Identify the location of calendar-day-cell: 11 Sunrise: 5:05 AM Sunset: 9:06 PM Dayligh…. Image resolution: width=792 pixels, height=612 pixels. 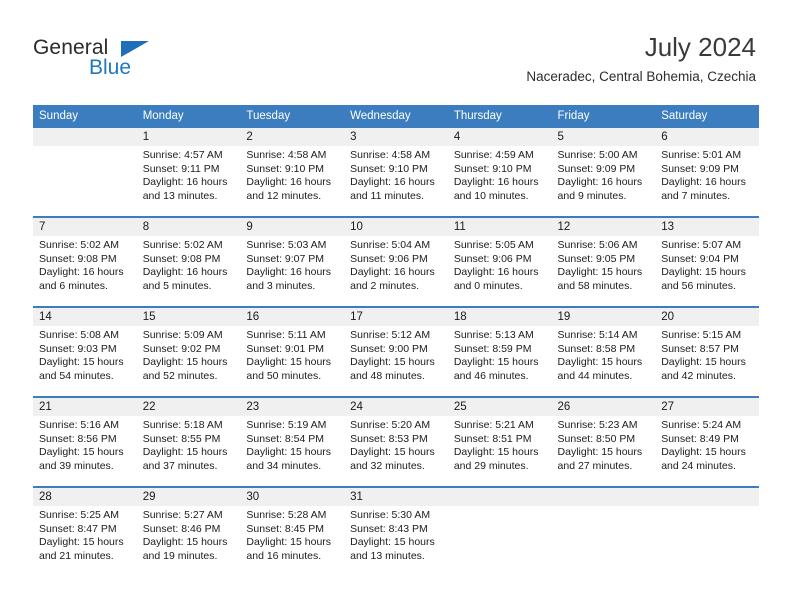
(499, 262).